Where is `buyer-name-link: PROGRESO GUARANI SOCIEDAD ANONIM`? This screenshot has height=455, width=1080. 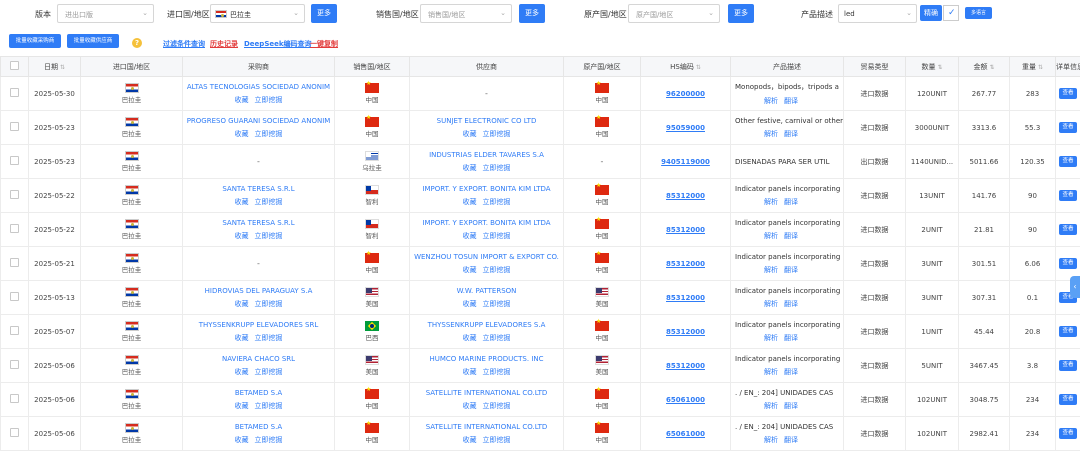
buyer-name-link: PROGRESO GUARANI SOCIEDAD ANONIM is located at coordinates (259, 121).